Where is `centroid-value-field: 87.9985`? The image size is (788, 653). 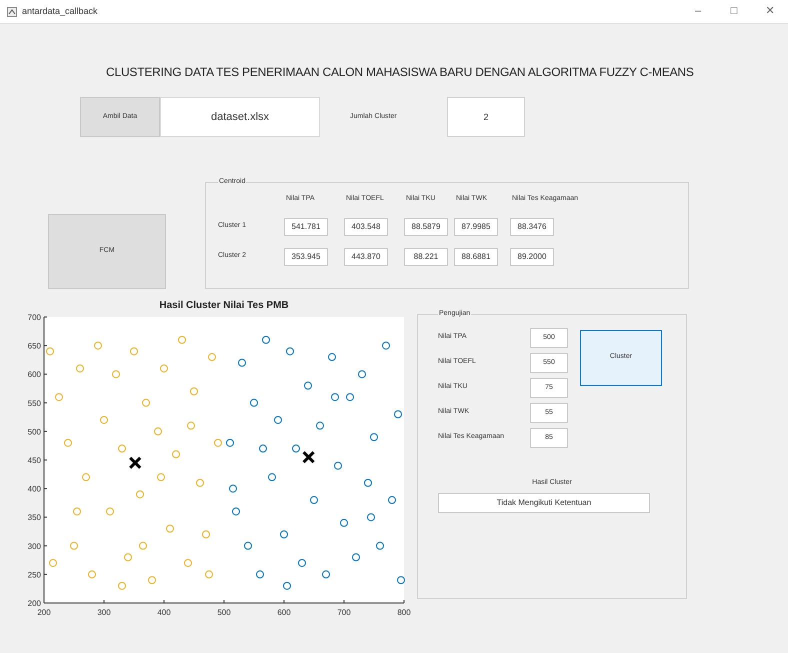 centroid-value-field: 87.9985 is located at coordinates (476, 227).